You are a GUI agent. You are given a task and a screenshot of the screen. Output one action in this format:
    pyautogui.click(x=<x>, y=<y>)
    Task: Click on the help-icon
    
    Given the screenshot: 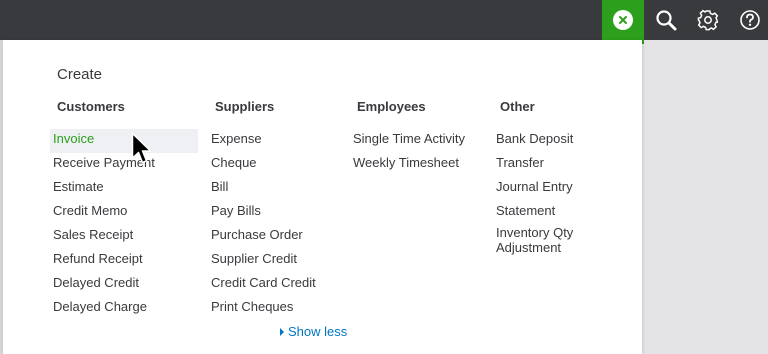 What is the action you would take?
    pyautogui.click(x=750, y=20)
    